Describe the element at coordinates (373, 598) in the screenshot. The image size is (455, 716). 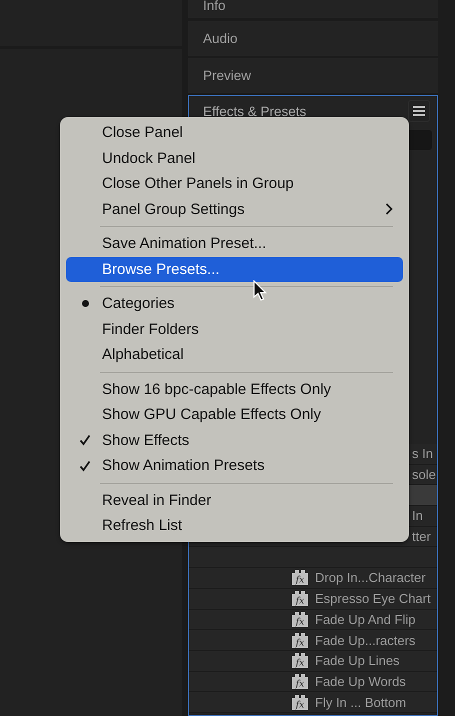
I see `effect-name: Espresso Eye Chart` at that location.